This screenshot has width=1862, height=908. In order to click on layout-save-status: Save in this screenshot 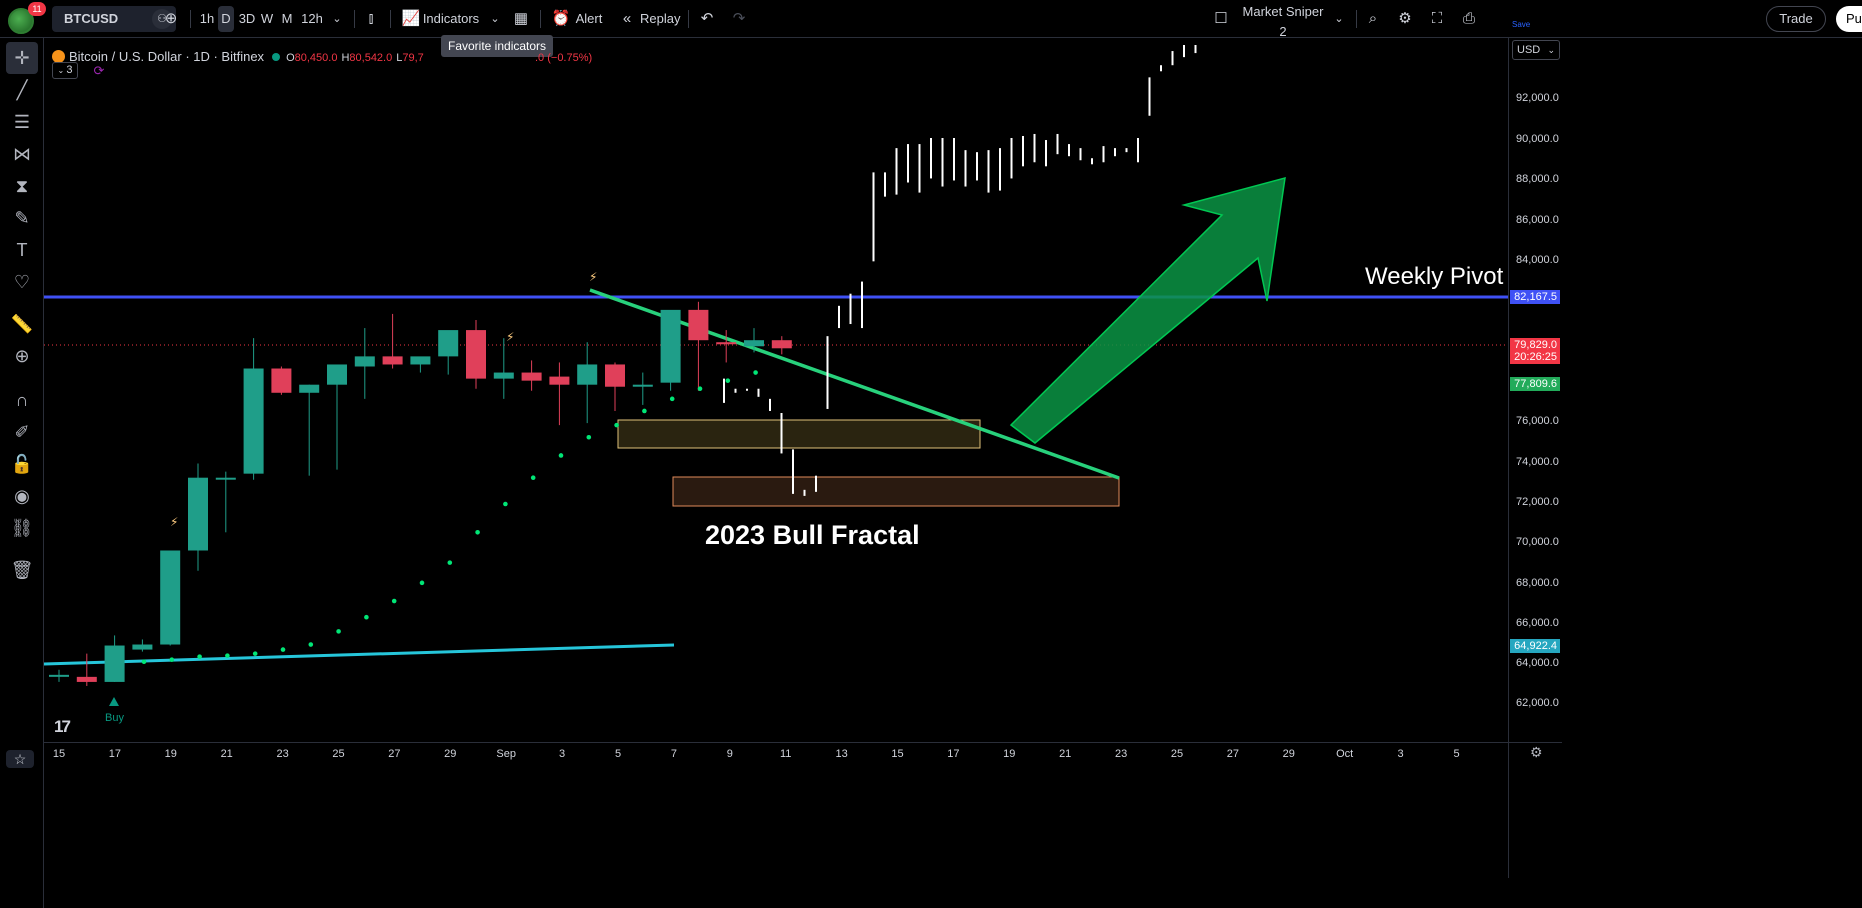, I will do `click(1521, 24)`.